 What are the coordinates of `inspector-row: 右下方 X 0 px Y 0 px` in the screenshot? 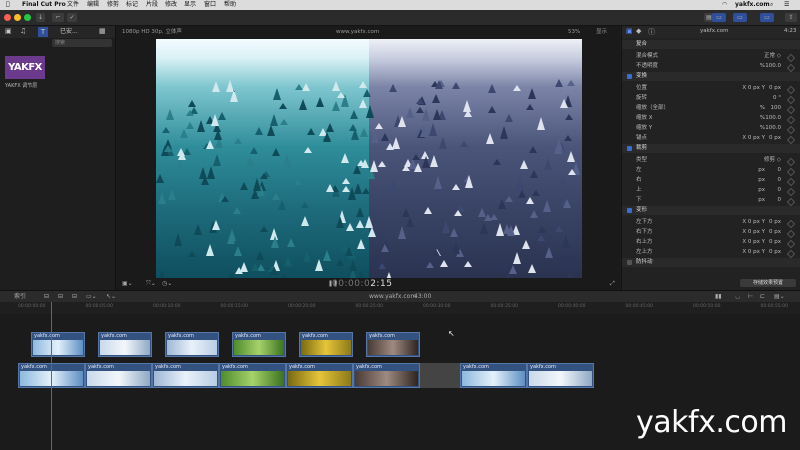 It's located at (711, 233).